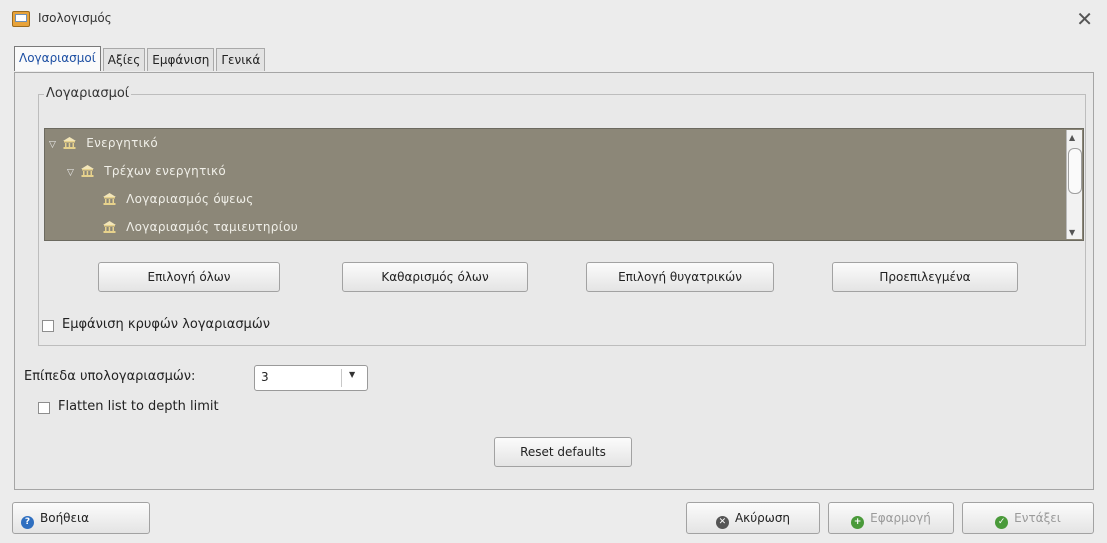 This screenshot has height=543, width=1107. What do you see at coordinates (1072, 232) in the screenshot?
I see `scroll-down-icon: ▼` at bounding box center [1072, 232].